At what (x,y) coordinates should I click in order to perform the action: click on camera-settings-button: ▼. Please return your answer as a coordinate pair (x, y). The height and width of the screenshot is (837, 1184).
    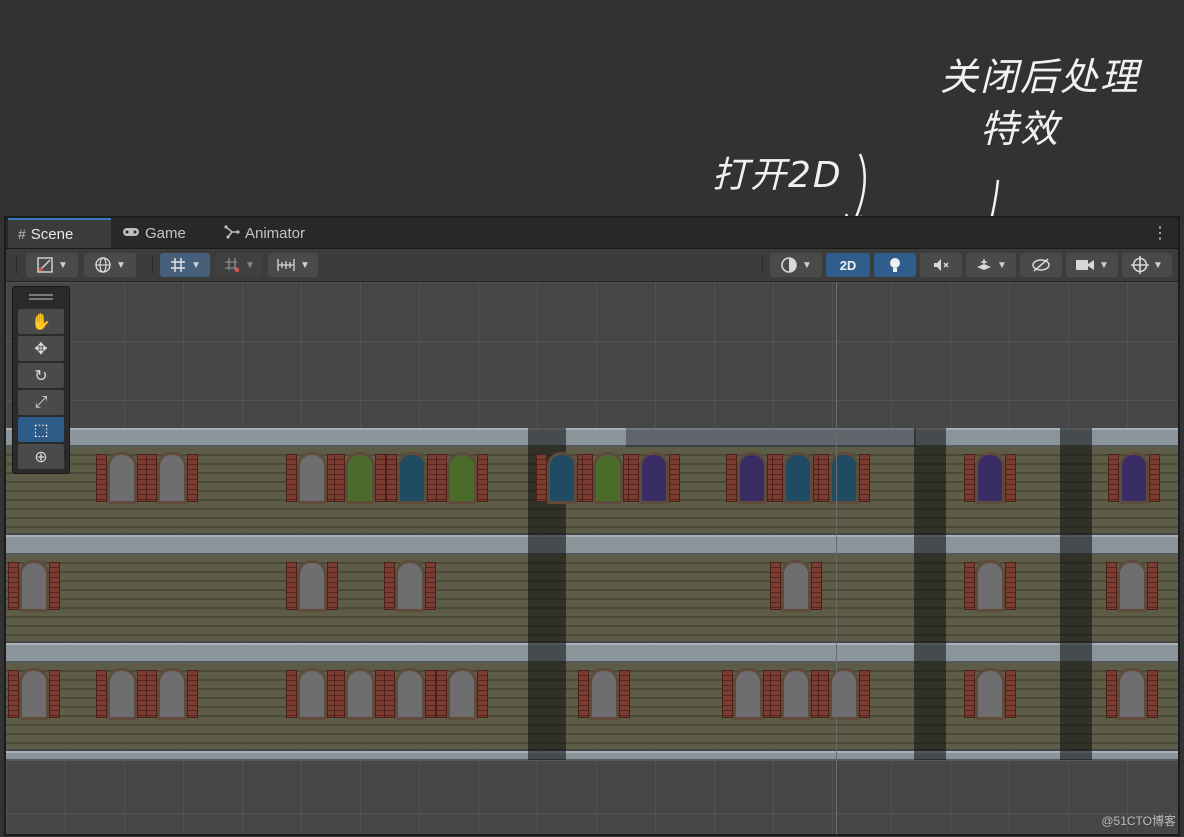
    Looking at the image, I should click on (1092, 265).